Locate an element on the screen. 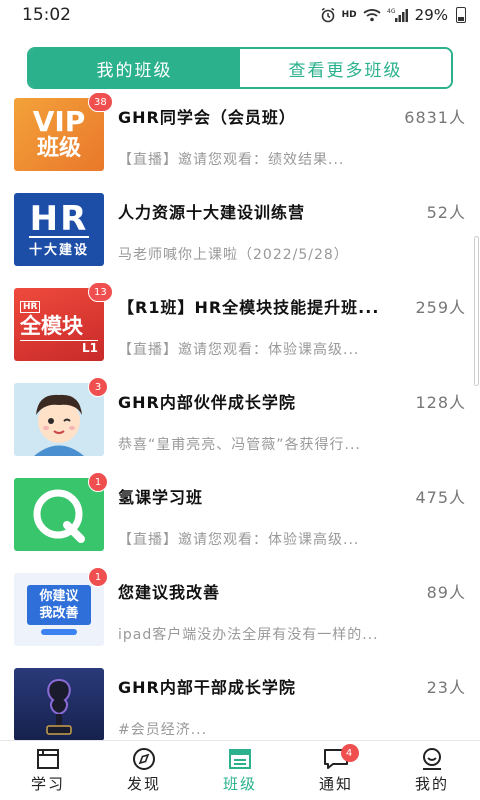 The width and height of the screenshot is (480, 800). book-icon is located at coordinates (48, 759).